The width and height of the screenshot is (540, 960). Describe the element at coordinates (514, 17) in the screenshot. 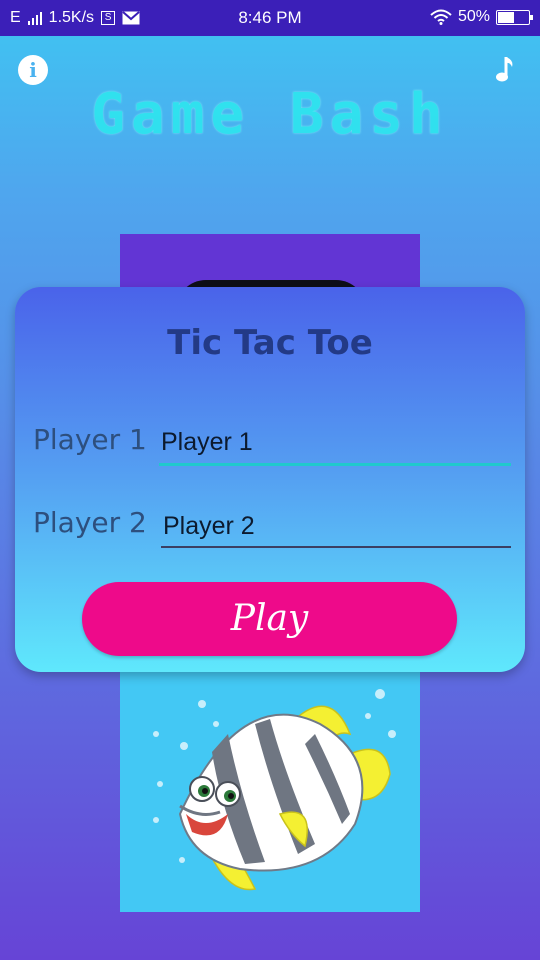

I see `battery-icon` at that location.